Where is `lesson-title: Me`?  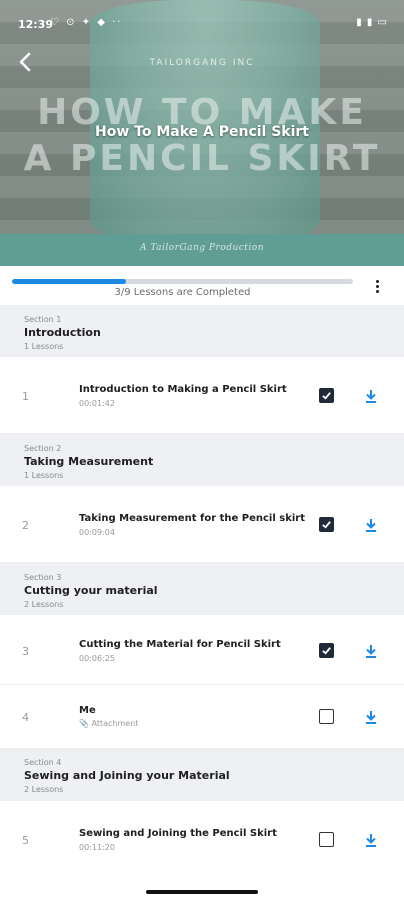 lesson-title: Me is located at coordinates (87, 710).